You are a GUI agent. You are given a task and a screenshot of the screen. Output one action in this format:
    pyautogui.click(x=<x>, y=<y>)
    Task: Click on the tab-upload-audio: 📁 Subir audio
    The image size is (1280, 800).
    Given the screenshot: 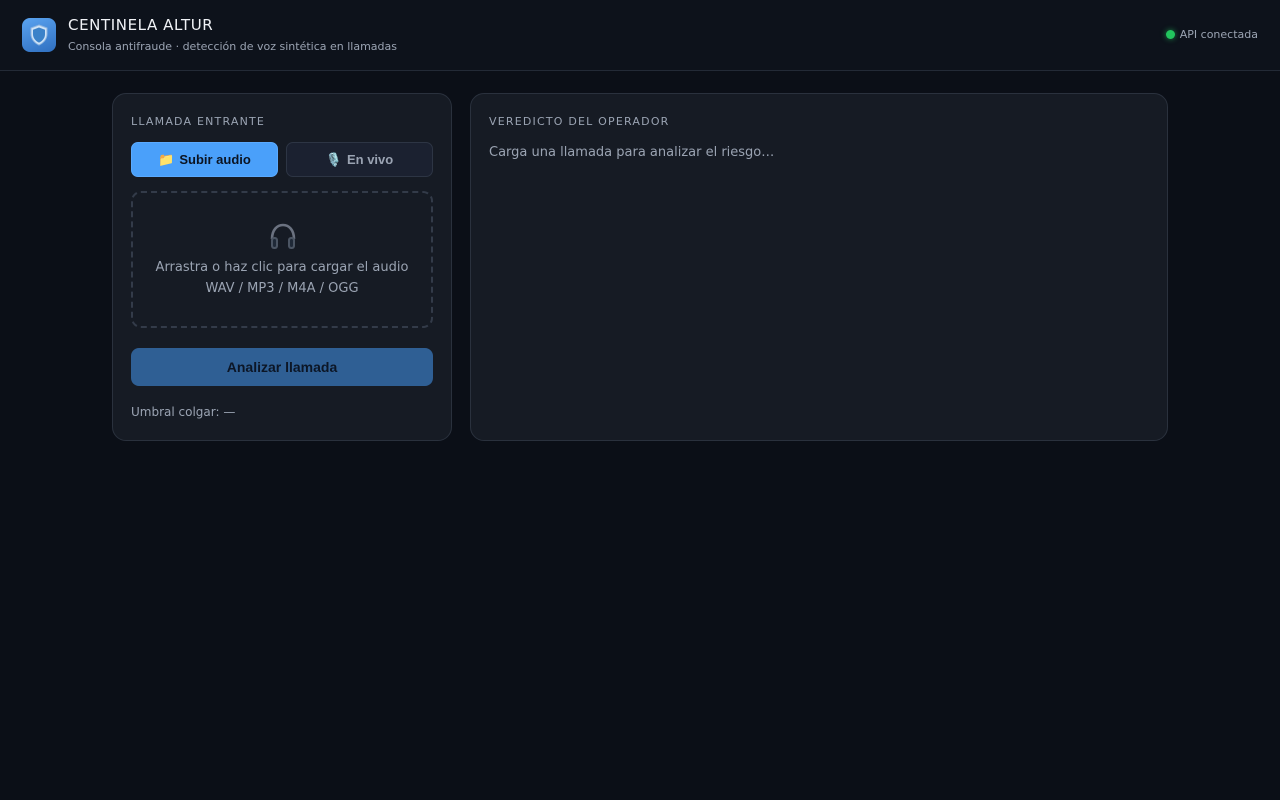 What is the action you would take?
    pyautogui.click(x=204, y=159)
    